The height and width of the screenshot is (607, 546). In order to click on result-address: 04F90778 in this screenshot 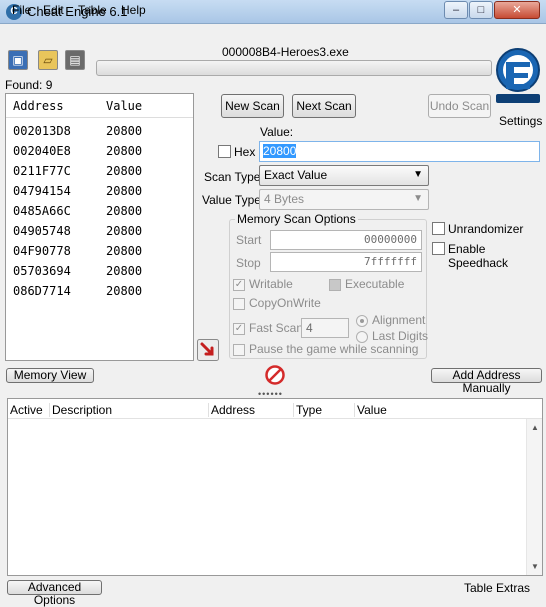, I will do `click(42, 251)`.